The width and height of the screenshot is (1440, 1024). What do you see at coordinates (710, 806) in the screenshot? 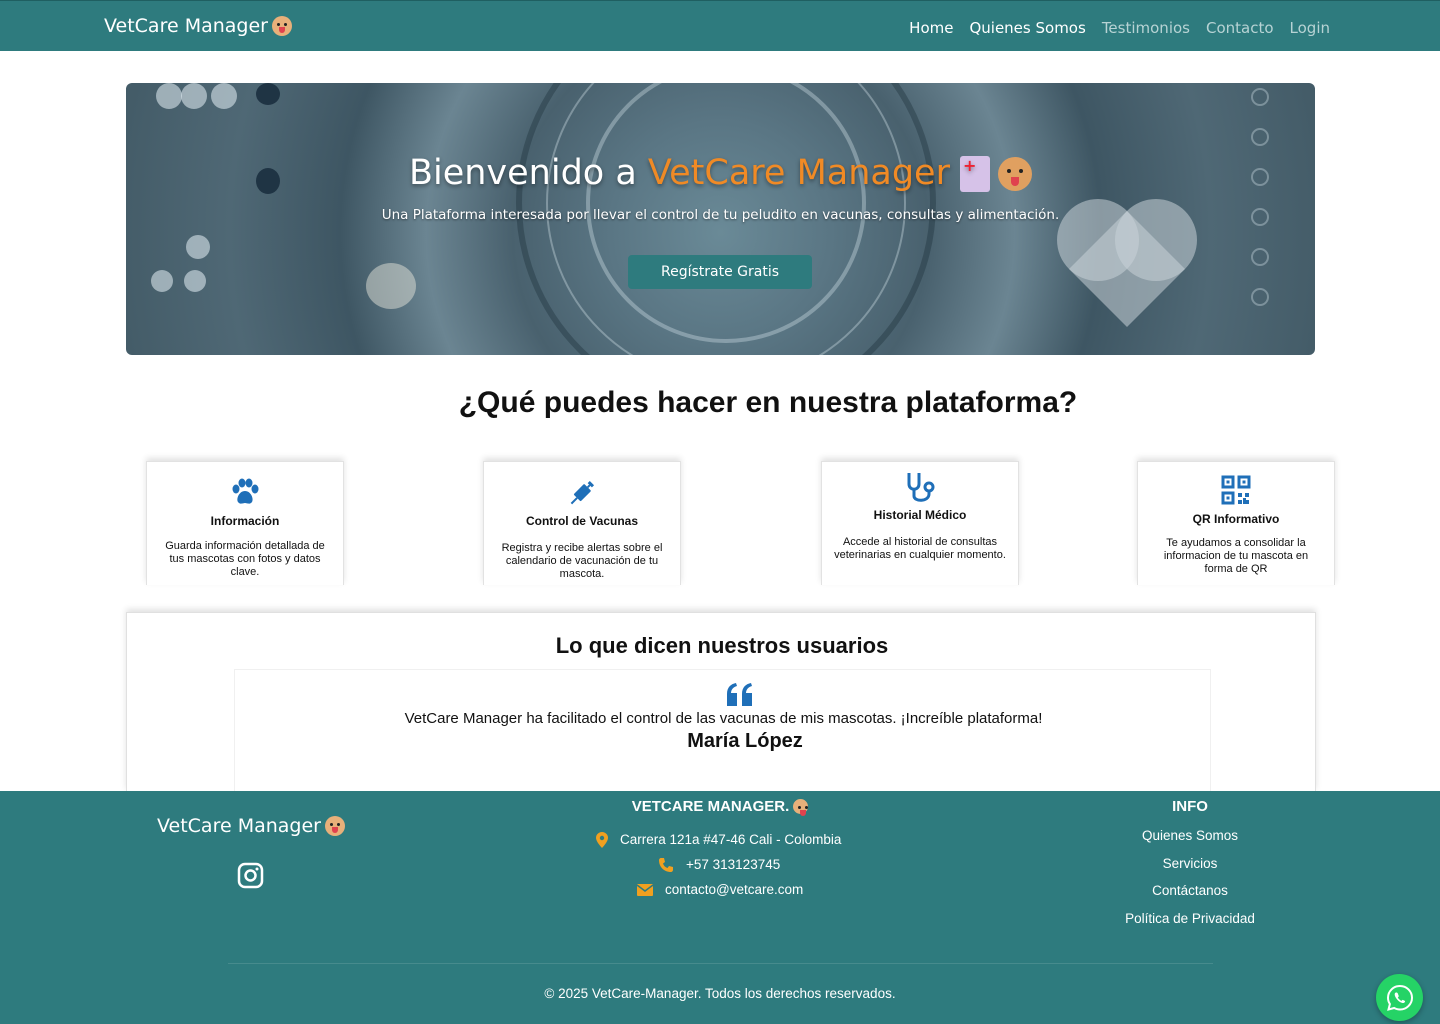
I see `footer-contact-title-text: VETCARE MANAGER.` at bounding box center [710, 806].